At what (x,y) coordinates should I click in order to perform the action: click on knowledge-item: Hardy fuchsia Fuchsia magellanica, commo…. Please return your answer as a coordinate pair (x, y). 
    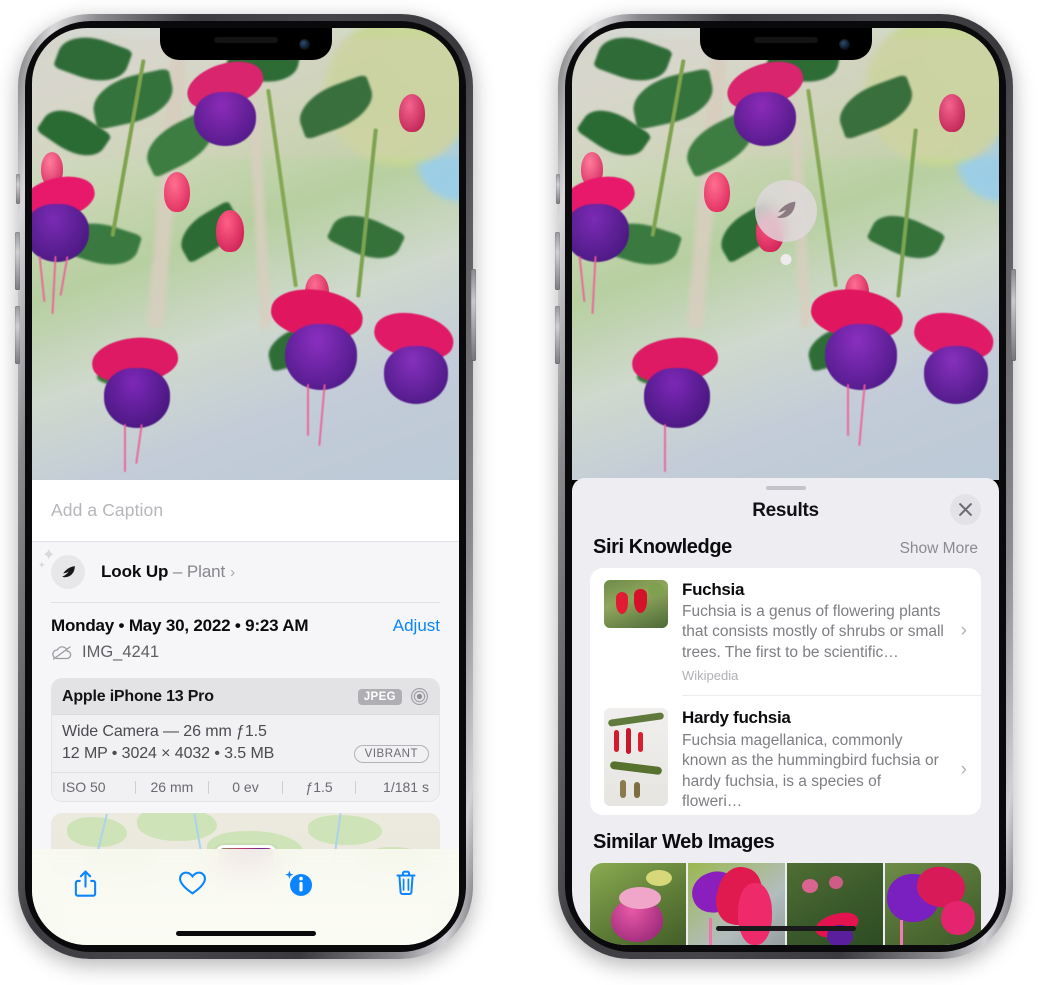
    Looking at the image, I should click on (785, 755).